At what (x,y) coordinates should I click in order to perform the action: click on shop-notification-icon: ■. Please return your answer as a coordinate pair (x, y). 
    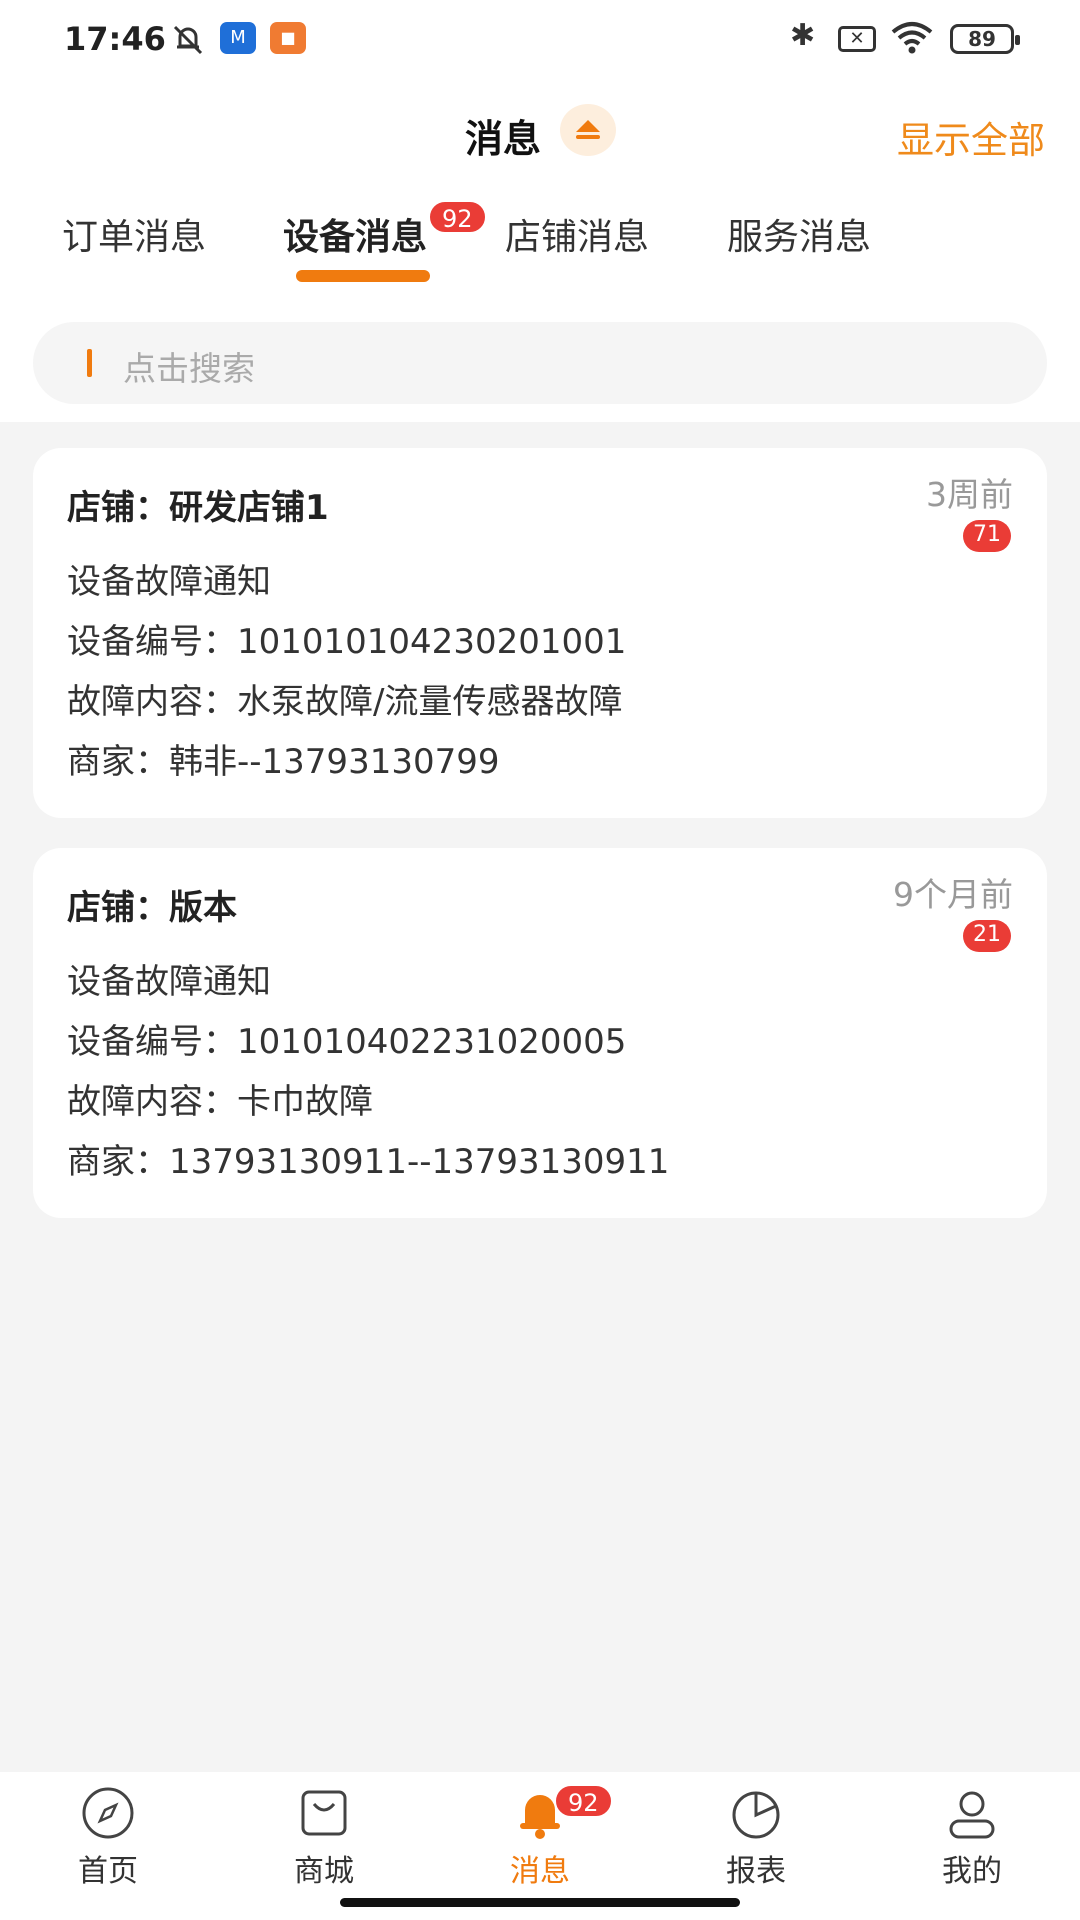
    Looking at the image, I should click on (288, 38).